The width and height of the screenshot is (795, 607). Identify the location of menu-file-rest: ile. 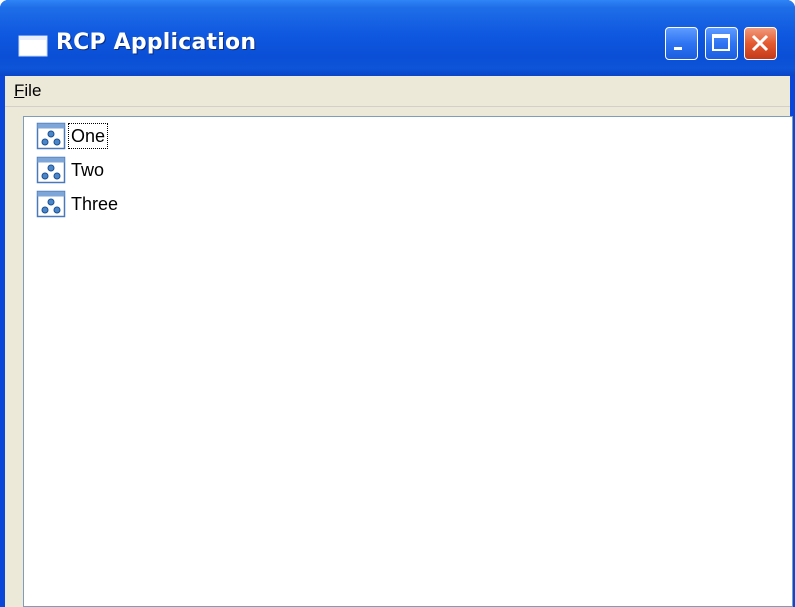
(33, 90).